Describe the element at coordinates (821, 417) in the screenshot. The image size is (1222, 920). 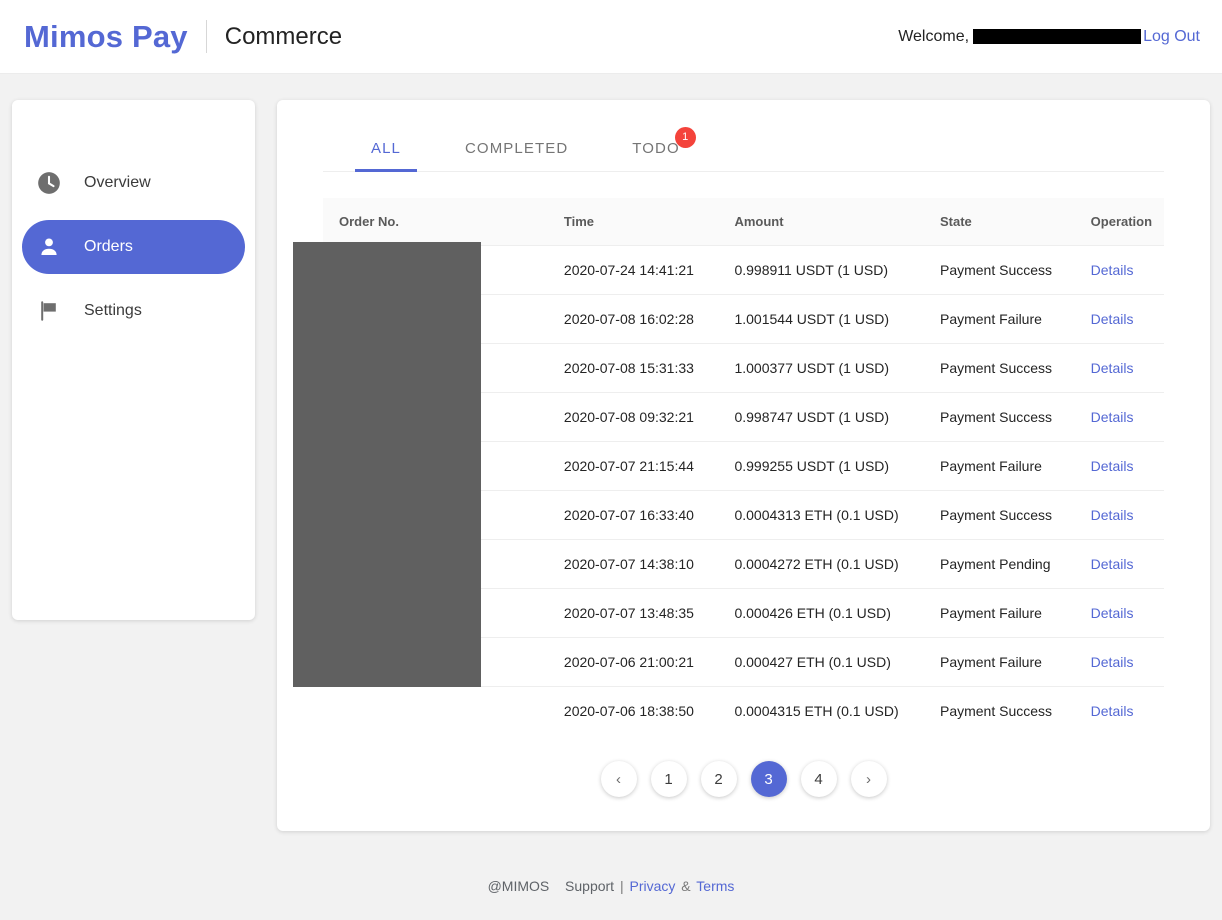
I see `cell-amount: 0.998747 USDT (1 USD)` at that location.